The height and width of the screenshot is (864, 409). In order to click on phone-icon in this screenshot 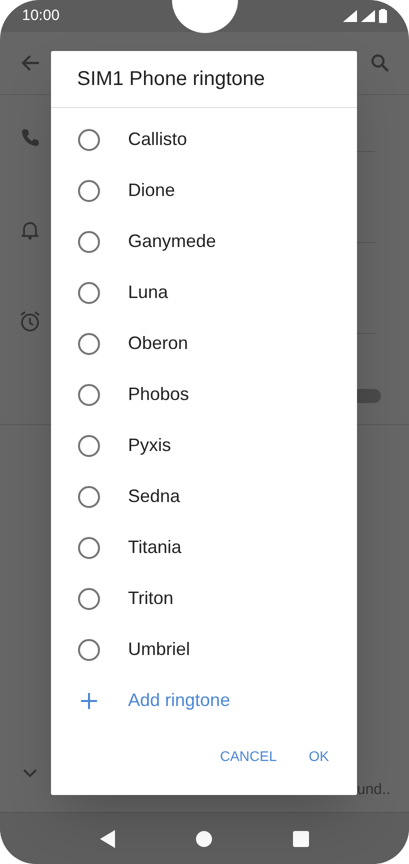, I will do `click(30, 138)`.